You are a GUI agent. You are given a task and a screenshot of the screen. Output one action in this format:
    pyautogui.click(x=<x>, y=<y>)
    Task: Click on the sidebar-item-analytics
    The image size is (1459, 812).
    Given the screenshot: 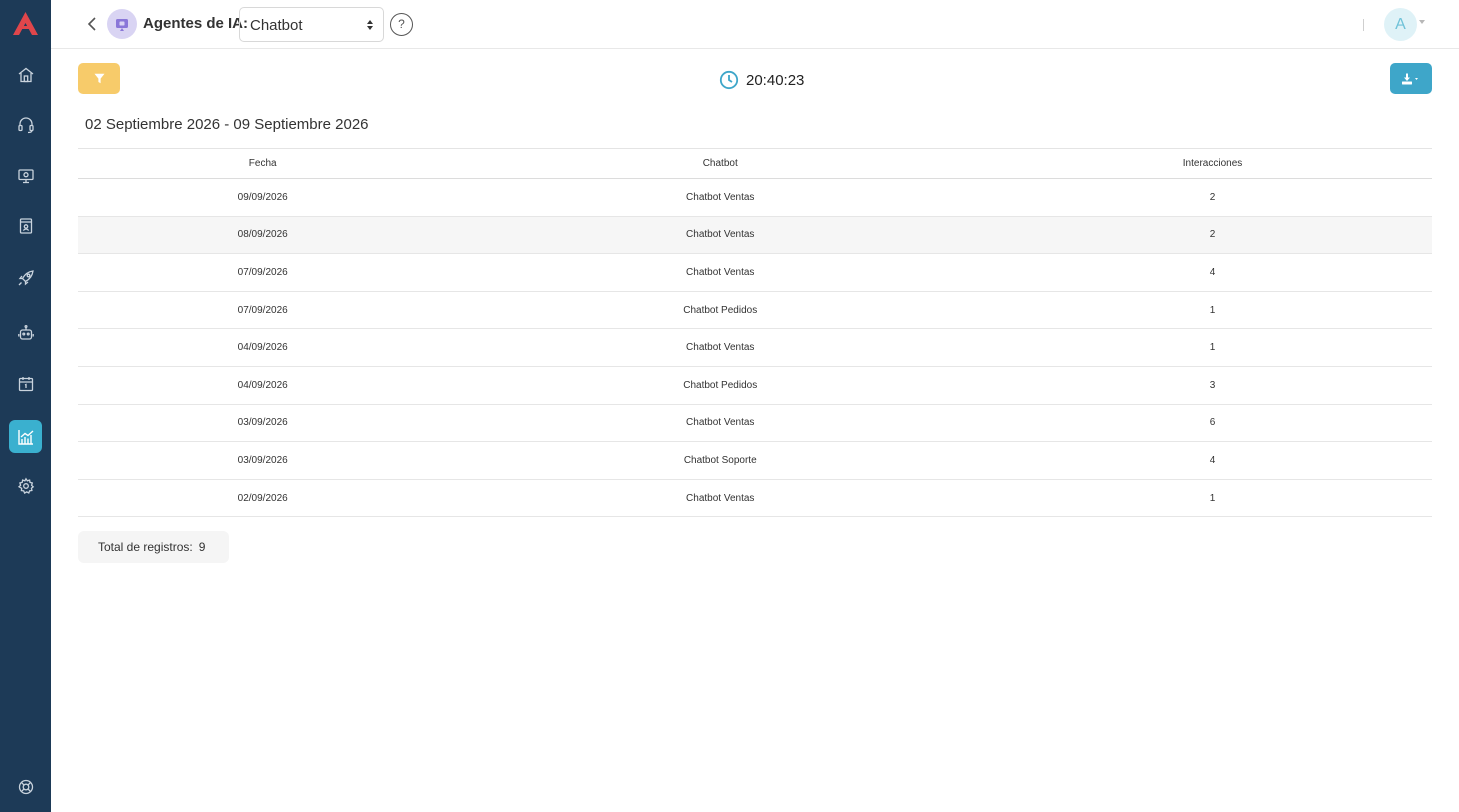 What is the action you would take?
    pyautogui.click(x=25, y=436)
    